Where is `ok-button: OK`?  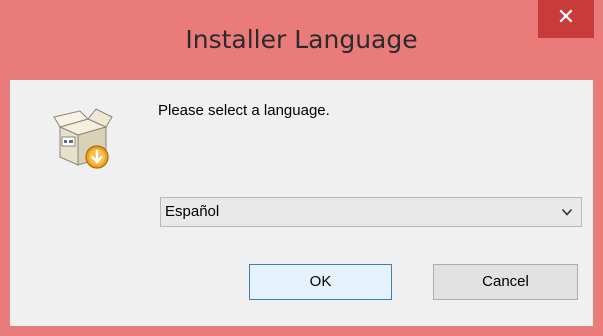 ok-button: OK is located at coordinates (320, 282).